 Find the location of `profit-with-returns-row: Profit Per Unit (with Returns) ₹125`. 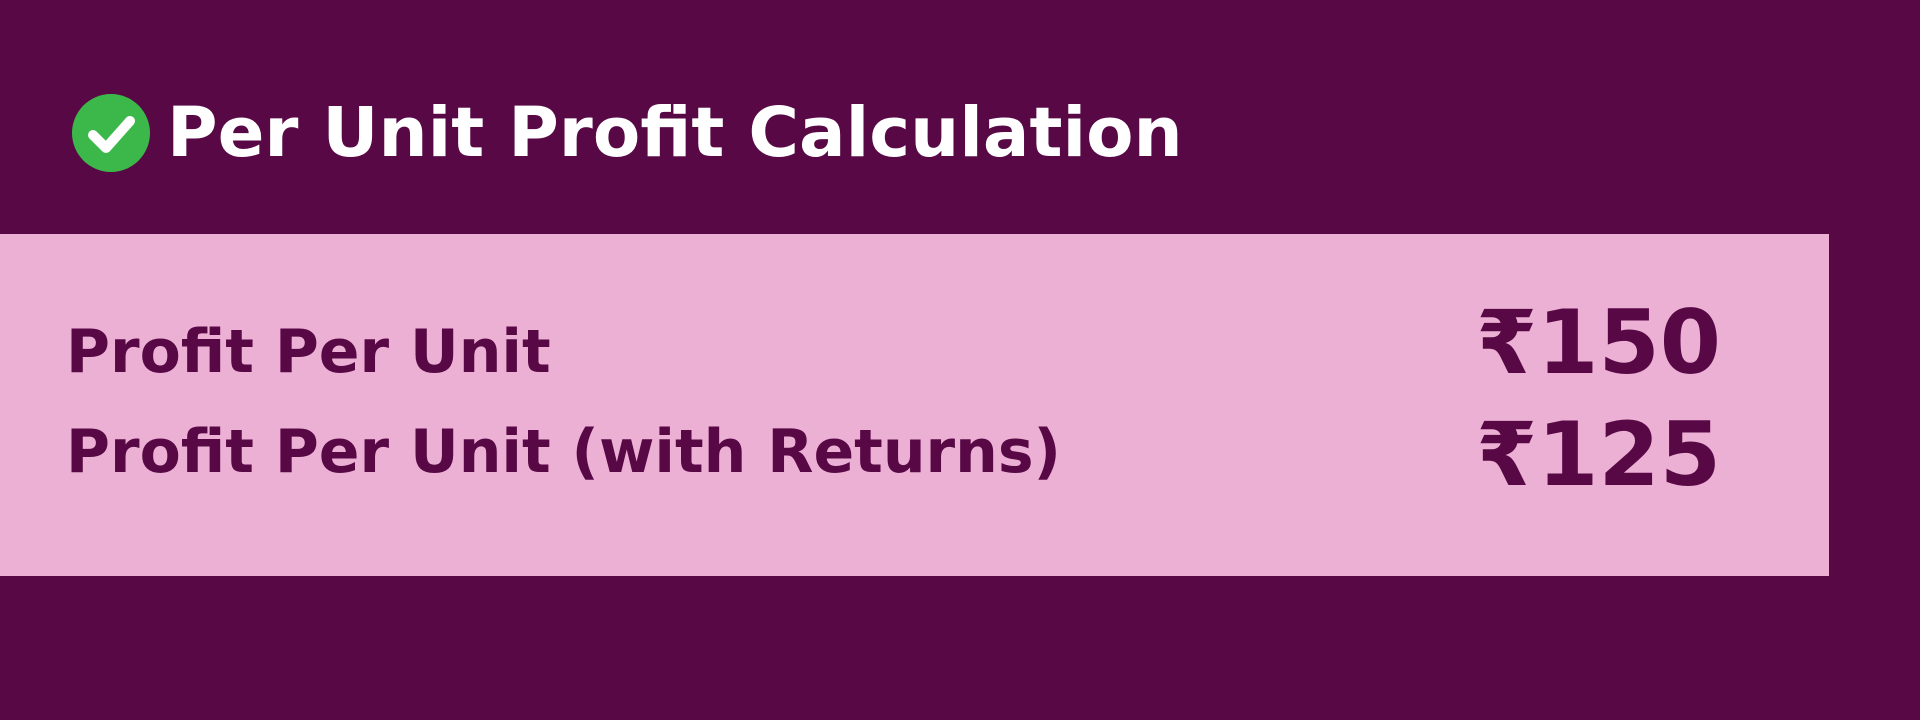

profit-with-returns-row: Profit Per Unit (with Returns) ₹125 is located at coordinates (893, 454).